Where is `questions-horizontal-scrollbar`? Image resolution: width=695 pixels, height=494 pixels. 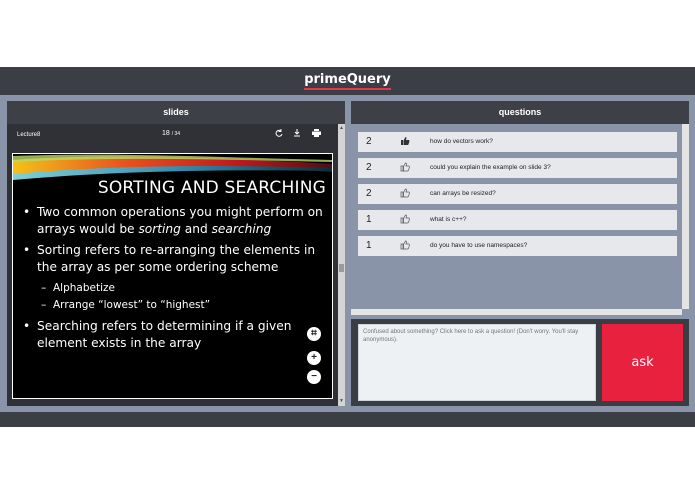
questions-horizontal-scrollbar is located at coordinates (516, 312).